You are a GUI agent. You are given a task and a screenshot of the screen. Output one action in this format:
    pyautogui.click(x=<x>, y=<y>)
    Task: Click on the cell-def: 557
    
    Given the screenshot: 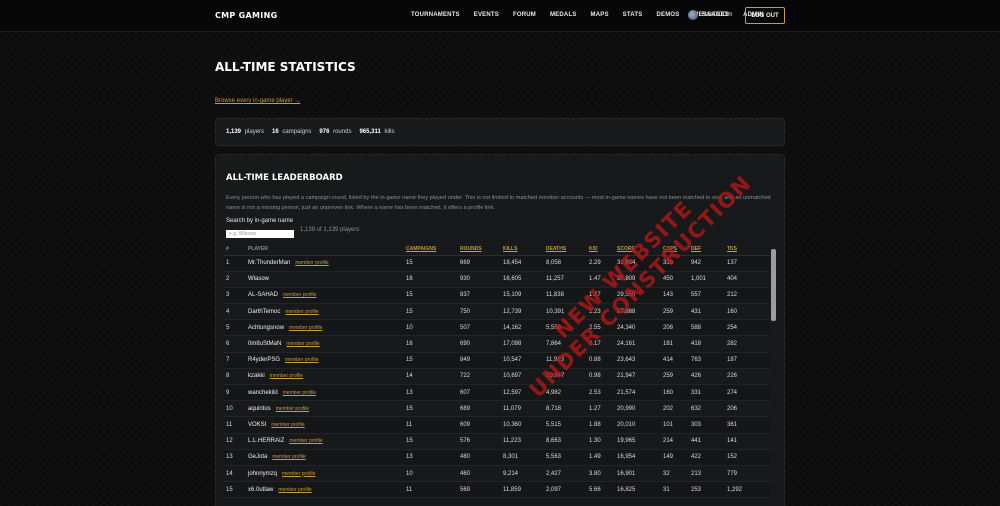 What is the action you would take?
    pyautogui.click(x=707, y=296)
    